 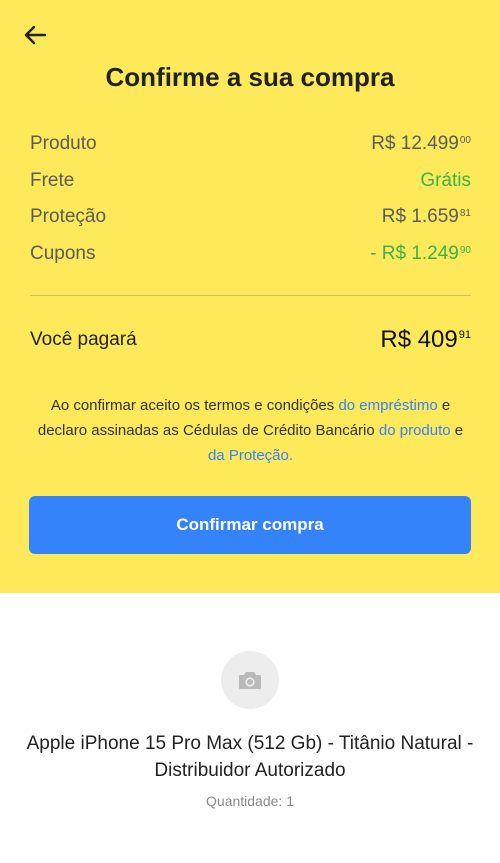 What do you see at coordinates (63, 253) in the screenshot?
I see `summary-label: Cupons` at bounding box center [63, 253].